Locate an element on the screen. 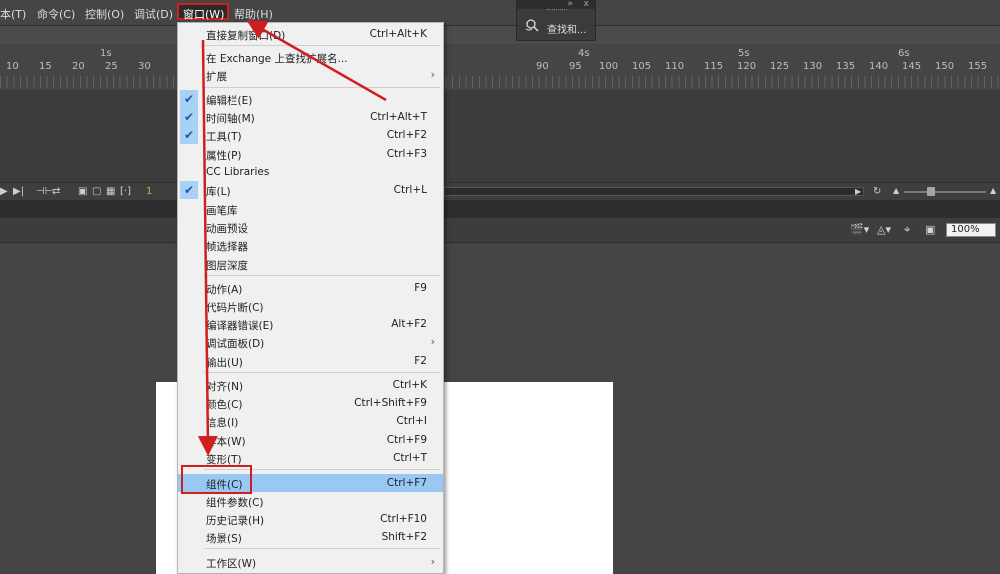 The image size is (1000, 574). ruler-frame-label: 110 is located at coordinates (675, 66).